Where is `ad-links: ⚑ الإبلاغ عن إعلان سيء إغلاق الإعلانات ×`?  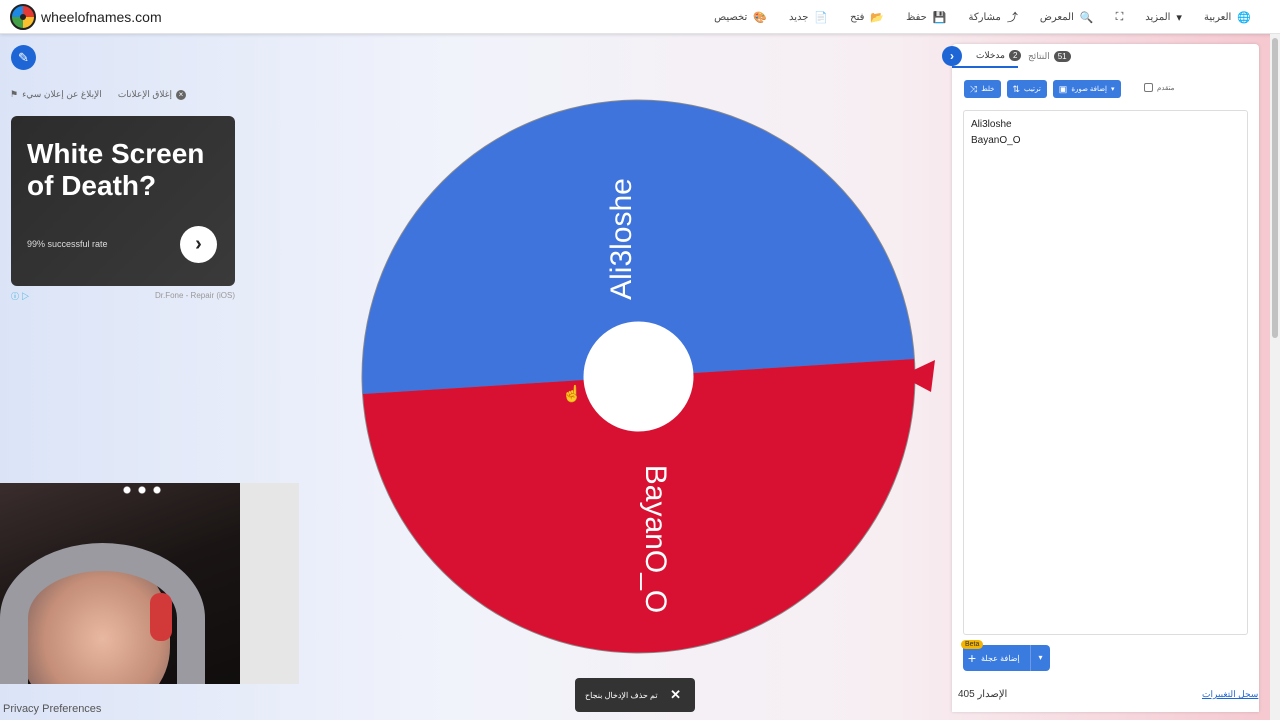 ad-links: ⚑ الإبلاغ عن إعلان سيء إغلاق الإعلانات × is located at coordinates (98, 94).